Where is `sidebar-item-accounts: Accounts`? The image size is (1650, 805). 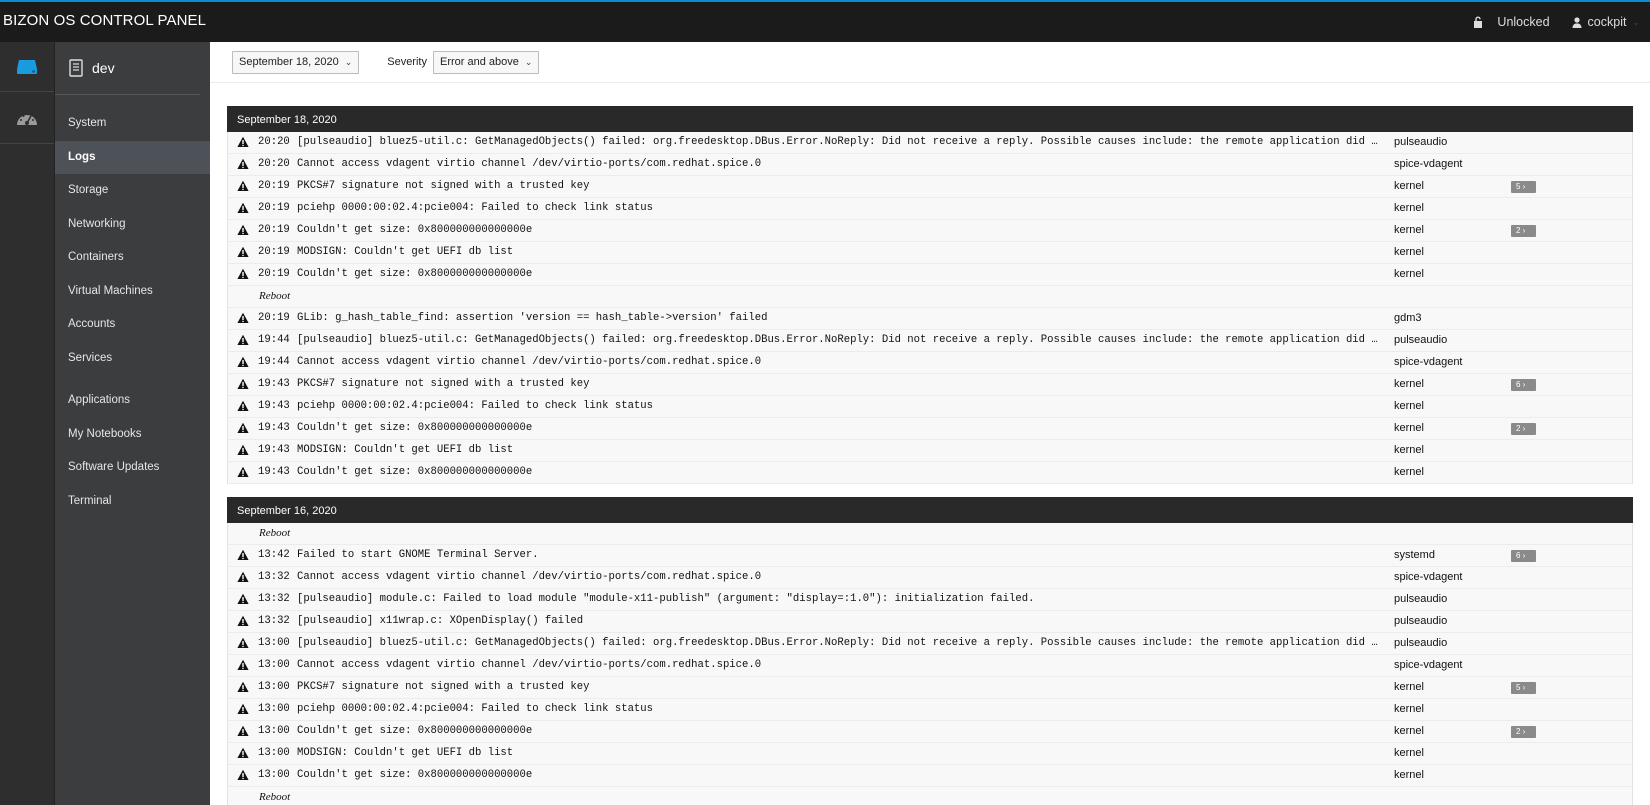
sidebar-item-accounts: Accounts is located at coordinates (132, 325).